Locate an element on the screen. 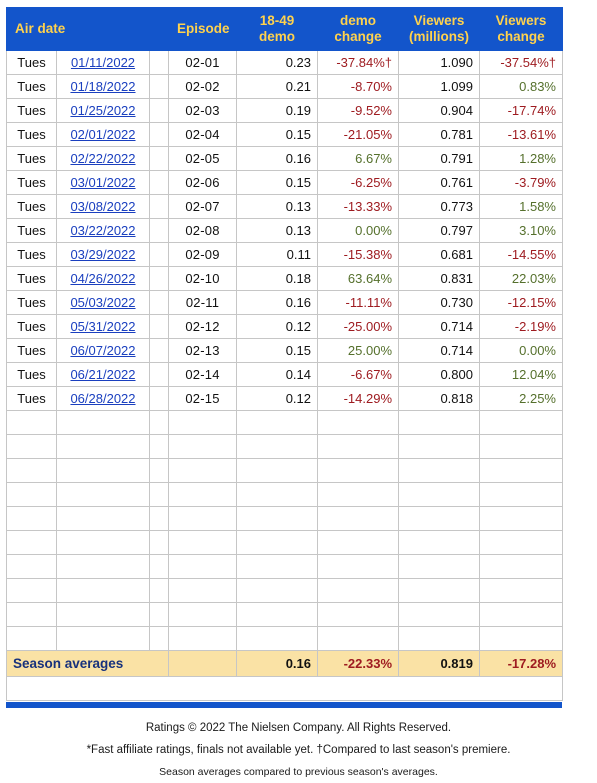  air-date-link: 03/22/2022 is located at coordinates (102, 230).